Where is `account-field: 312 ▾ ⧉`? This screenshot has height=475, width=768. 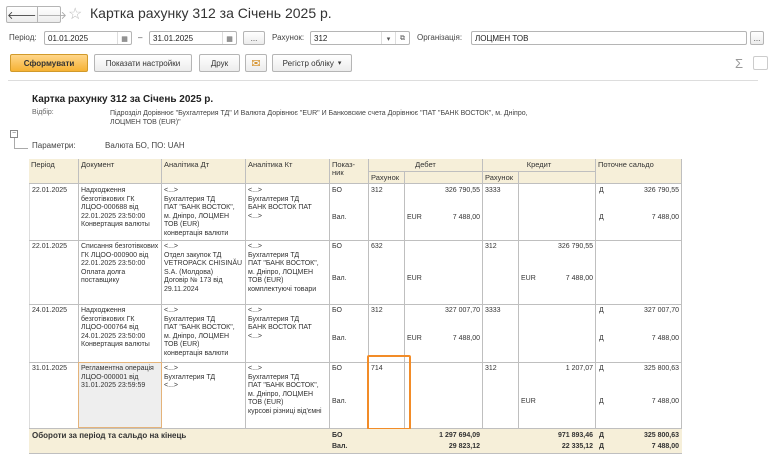 account-field: 312 ▾ ⧉ is located at coordinates (360, 38).